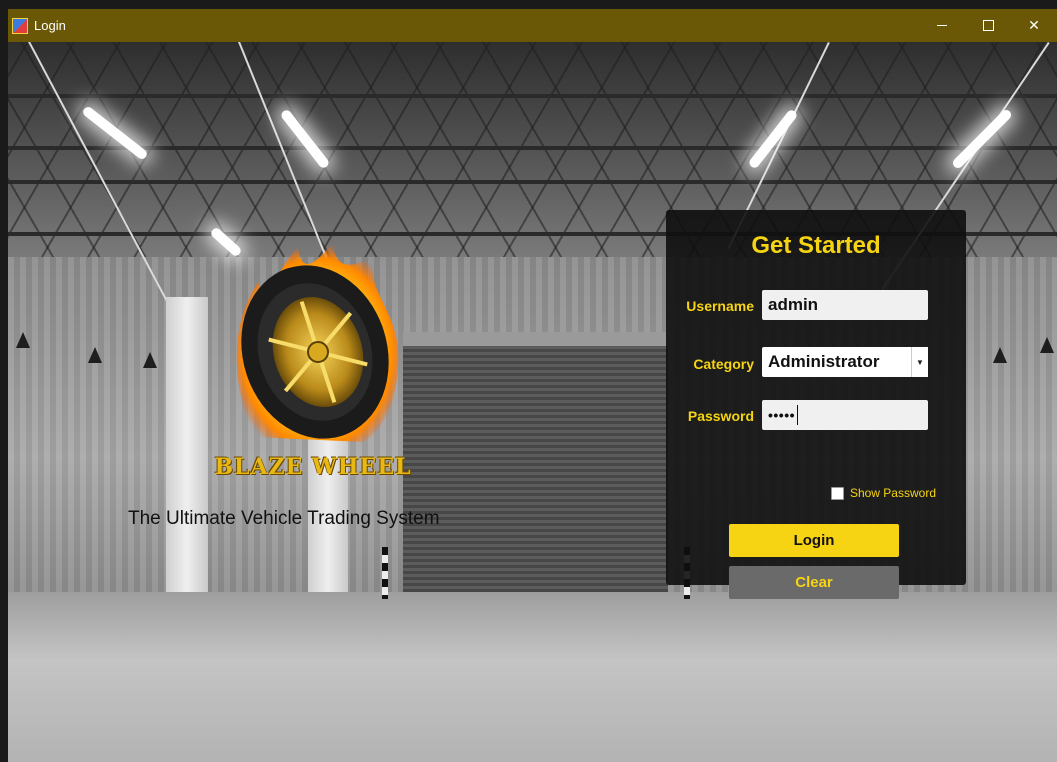  I want to click on category-value: Administrator, so click(824, 361).